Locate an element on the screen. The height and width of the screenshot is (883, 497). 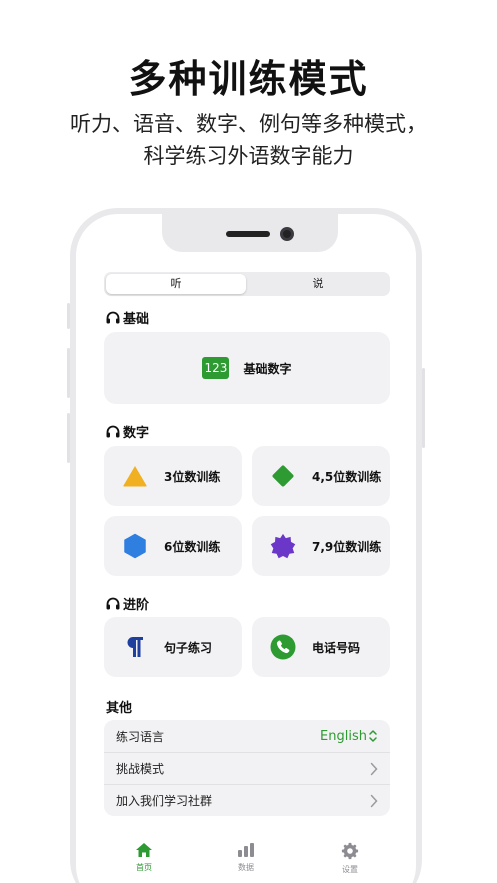
tab-settings-label: 设置 is located at coordinates (350, 869).